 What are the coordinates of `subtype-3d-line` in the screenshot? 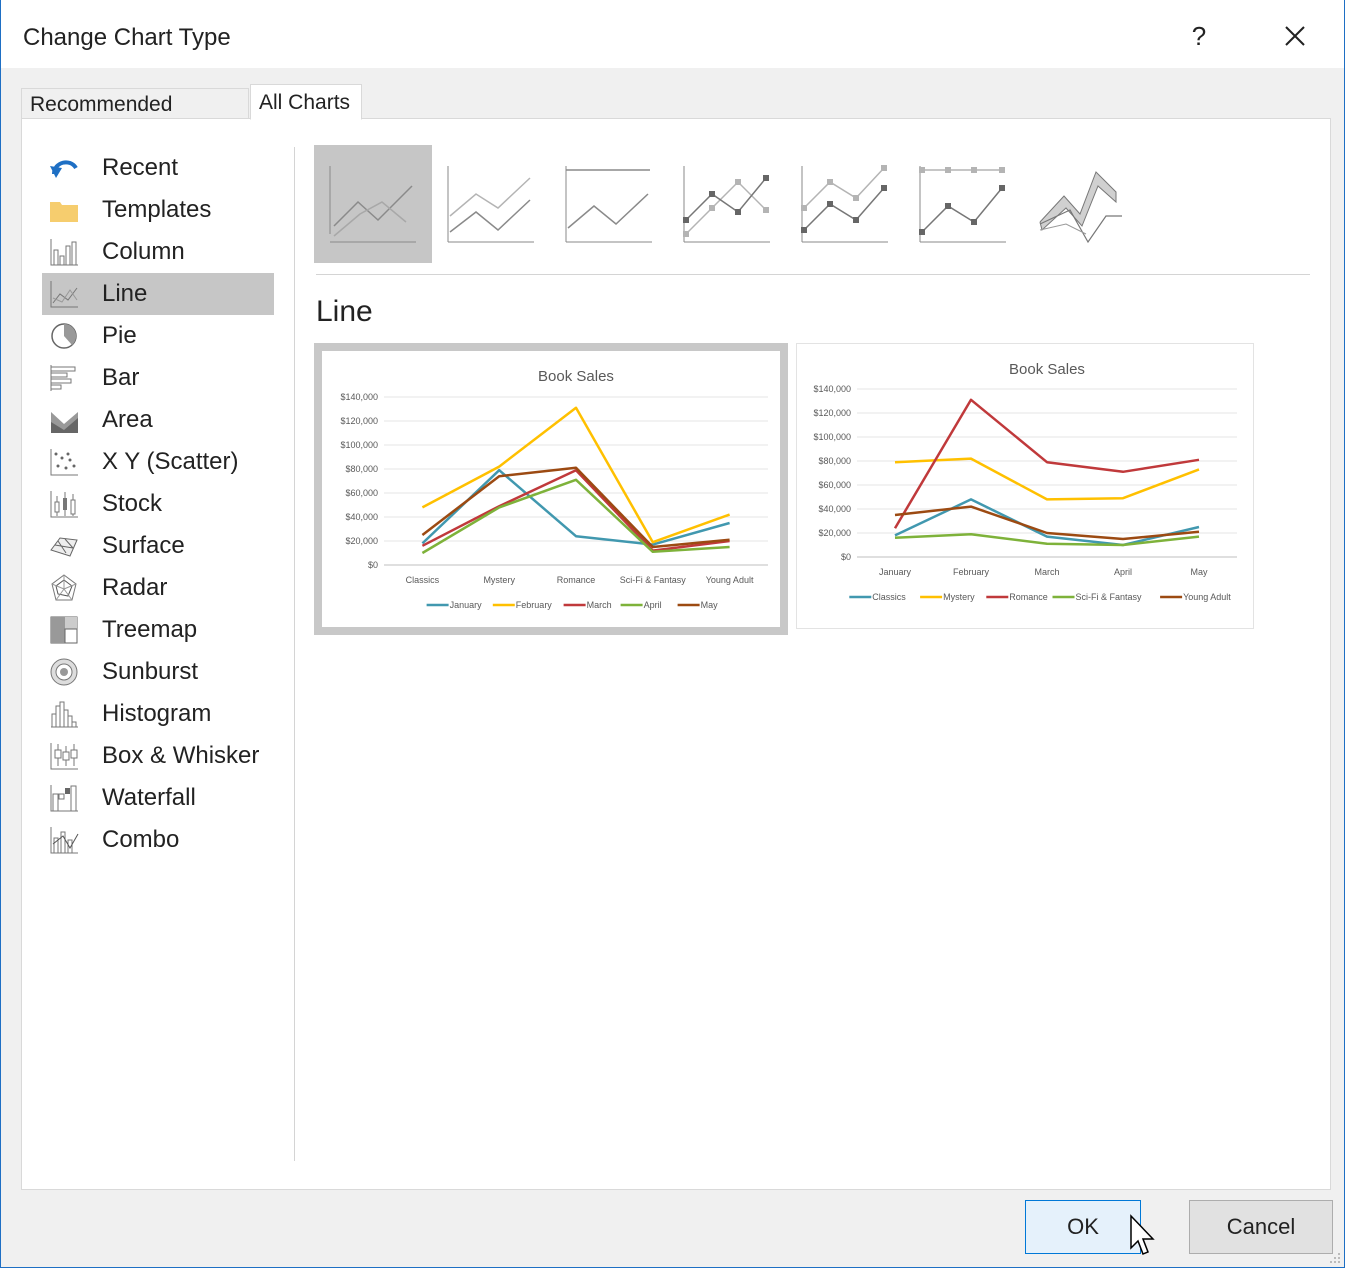 It's located at (1081, 204).